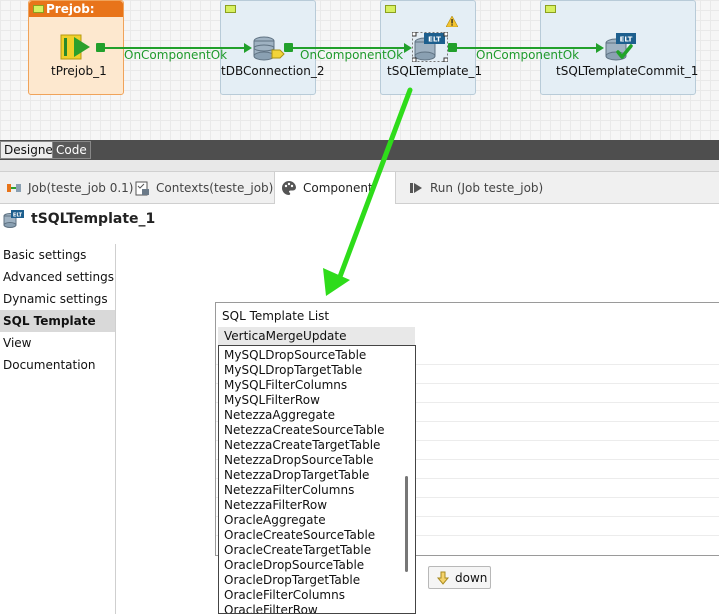  What do you see at coordinates (621, 47) in the screenshot?
I see `sqltemplatecommit-icon: ELT` at bounding box center [621, 47].